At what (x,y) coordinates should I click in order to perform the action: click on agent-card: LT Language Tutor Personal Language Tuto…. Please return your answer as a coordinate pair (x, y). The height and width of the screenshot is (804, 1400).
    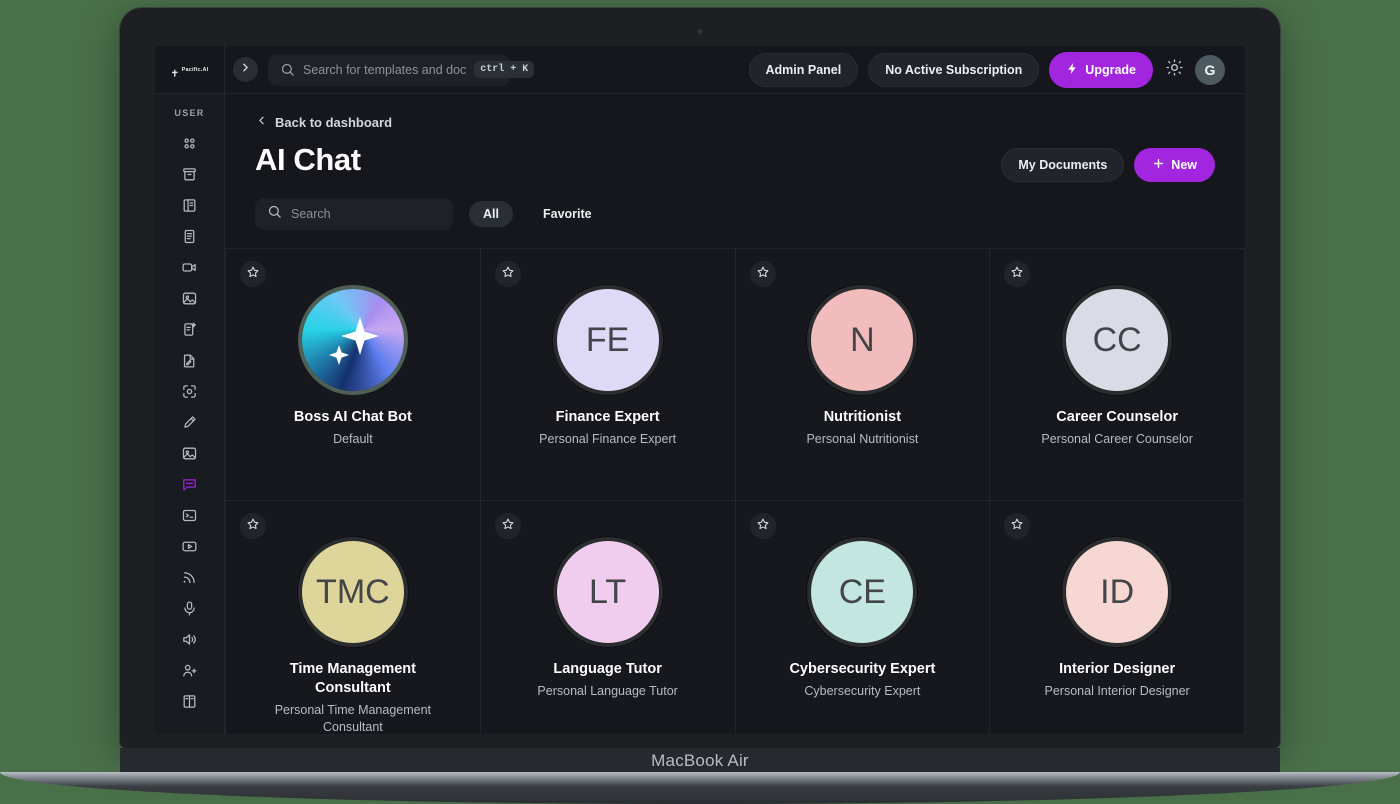
    Looking at the image, I should click on (608, 617).